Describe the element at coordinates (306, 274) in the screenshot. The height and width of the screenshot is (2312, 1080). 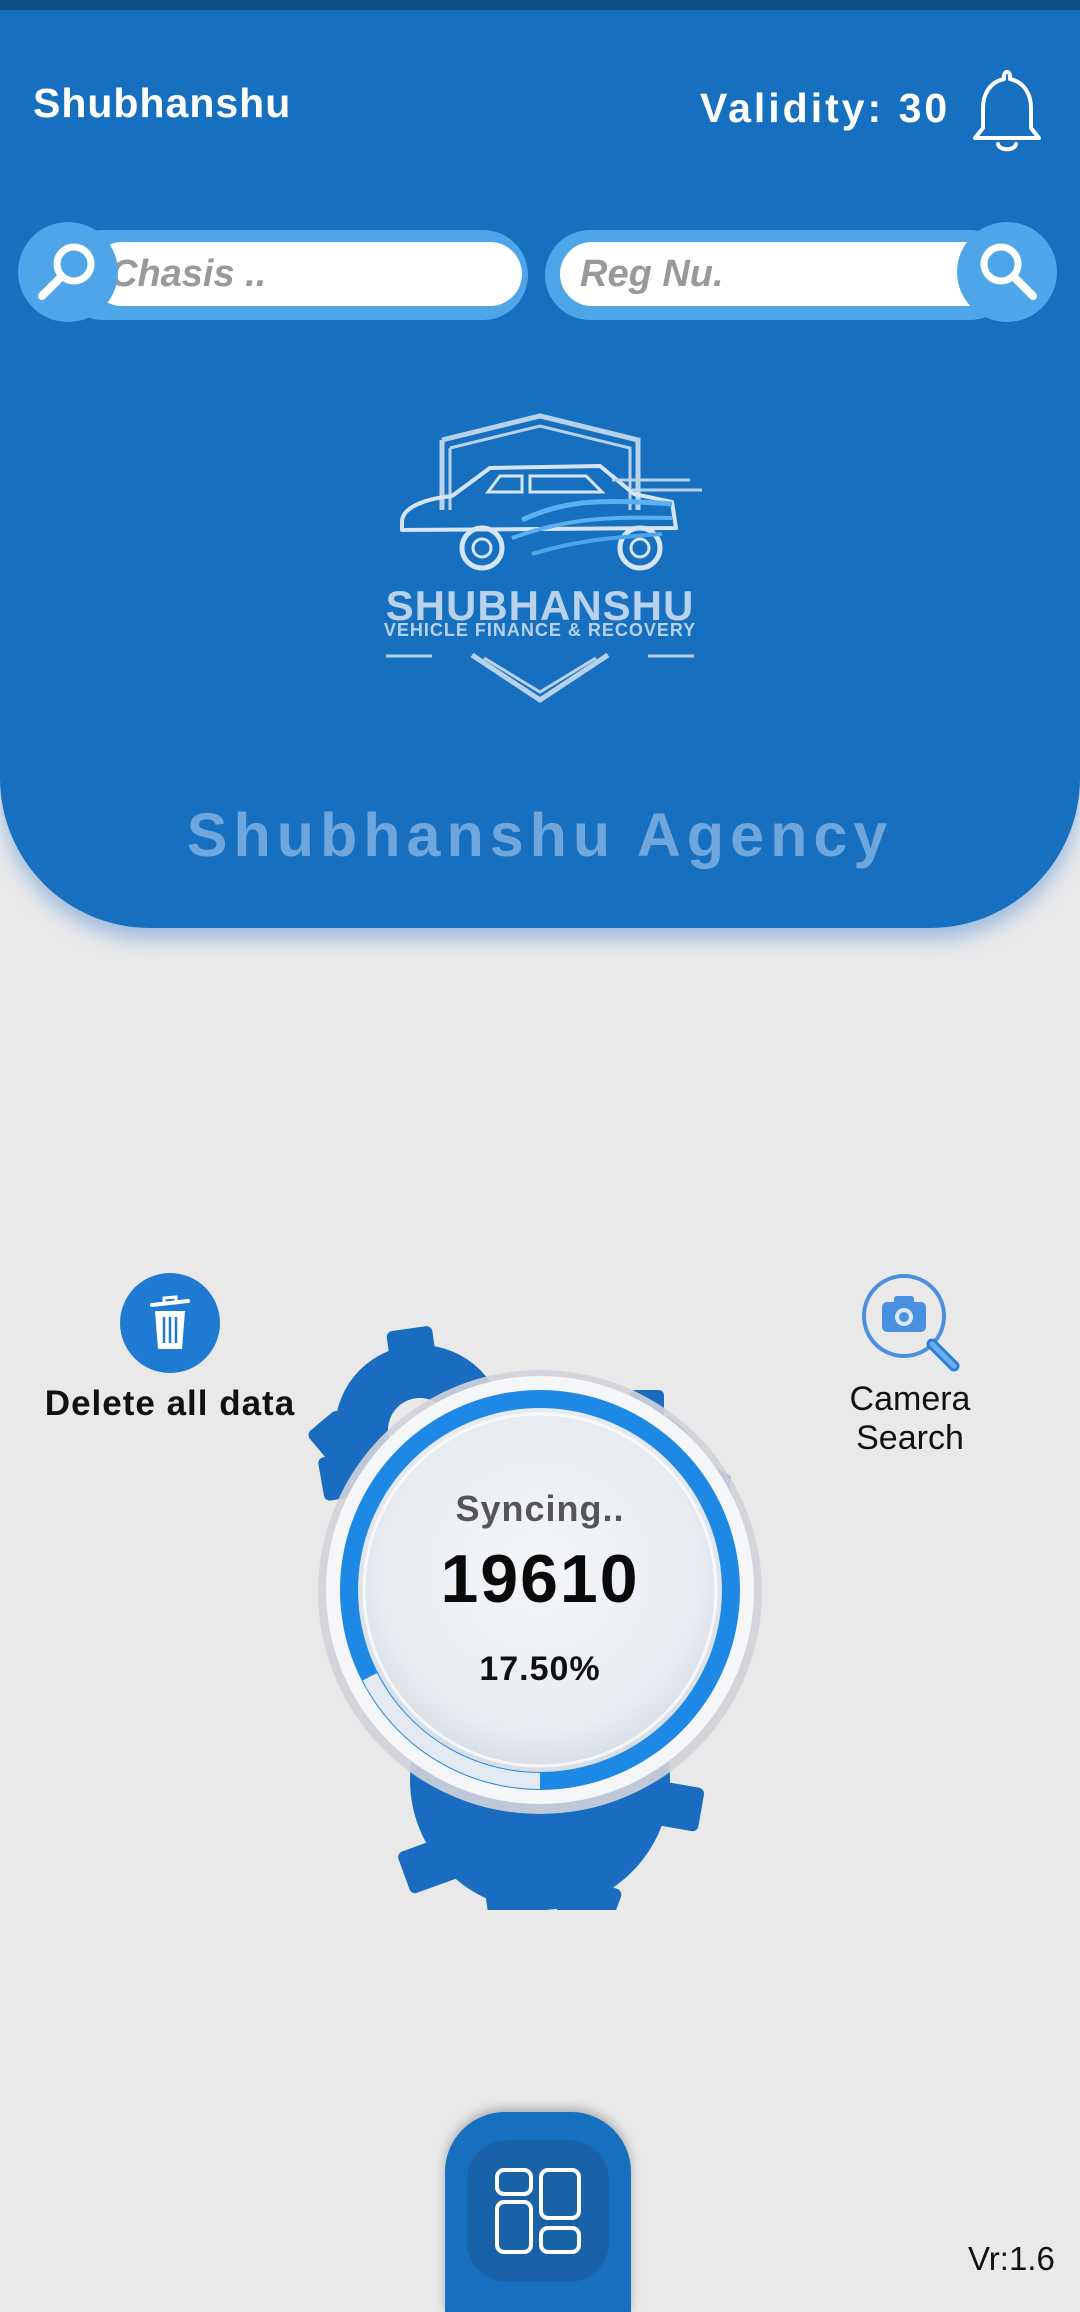
I see `chasis-input` at that location.